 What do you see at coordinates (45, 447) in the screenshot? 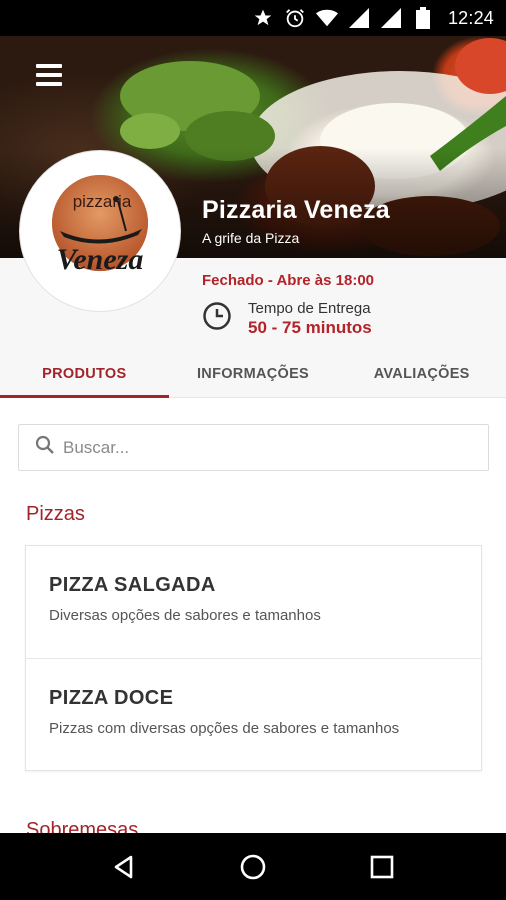
I see `search-icon` at bounding box center [45, 447].